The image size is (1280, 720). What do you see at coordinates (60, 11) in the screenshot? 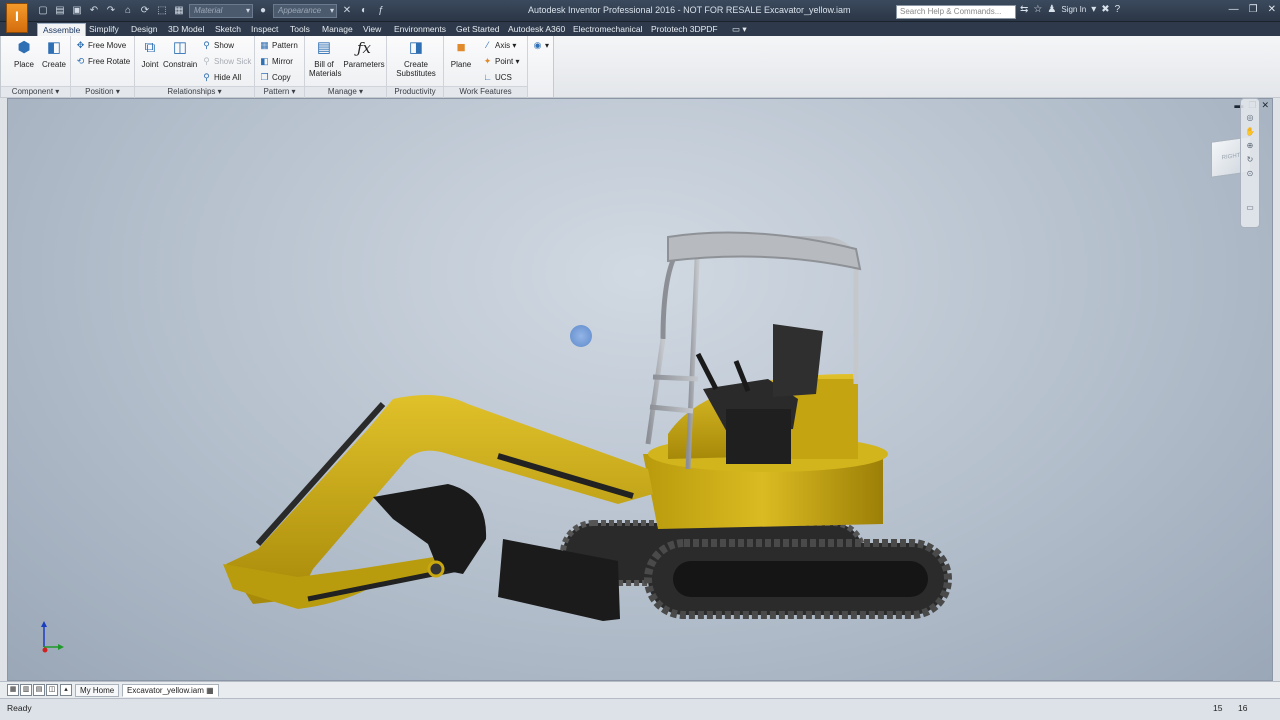
I see `open-file-icon: ▤` at bounding box center [60, 11].